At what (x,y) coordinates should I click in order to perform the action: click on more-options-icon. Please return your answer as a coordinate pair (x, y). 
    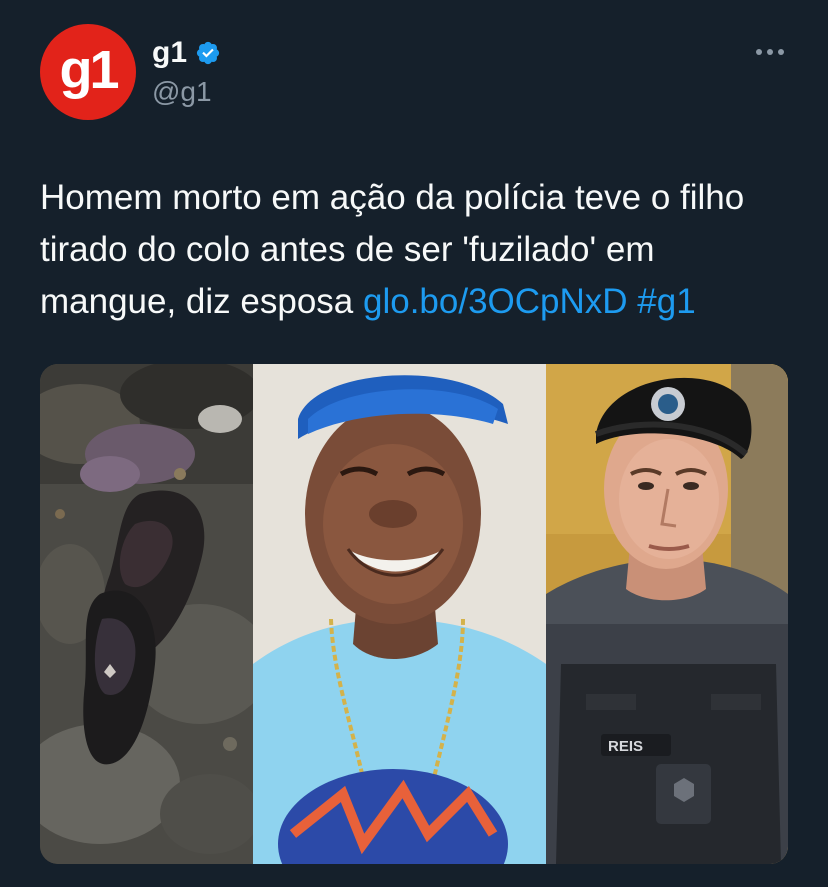
    Looking at the image, I should click on (770, 52).